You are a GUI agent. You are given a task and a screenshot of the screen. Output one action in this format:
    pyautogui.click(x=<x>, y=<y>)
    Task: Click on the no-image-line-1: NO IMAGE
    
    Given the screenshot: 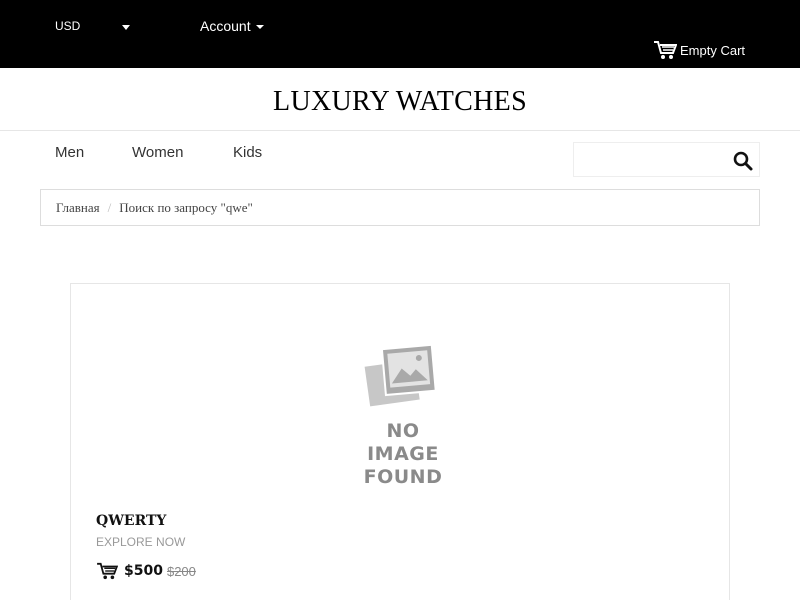 What is the action you would take?
    pyautogui.click(x=403, y=442)
    